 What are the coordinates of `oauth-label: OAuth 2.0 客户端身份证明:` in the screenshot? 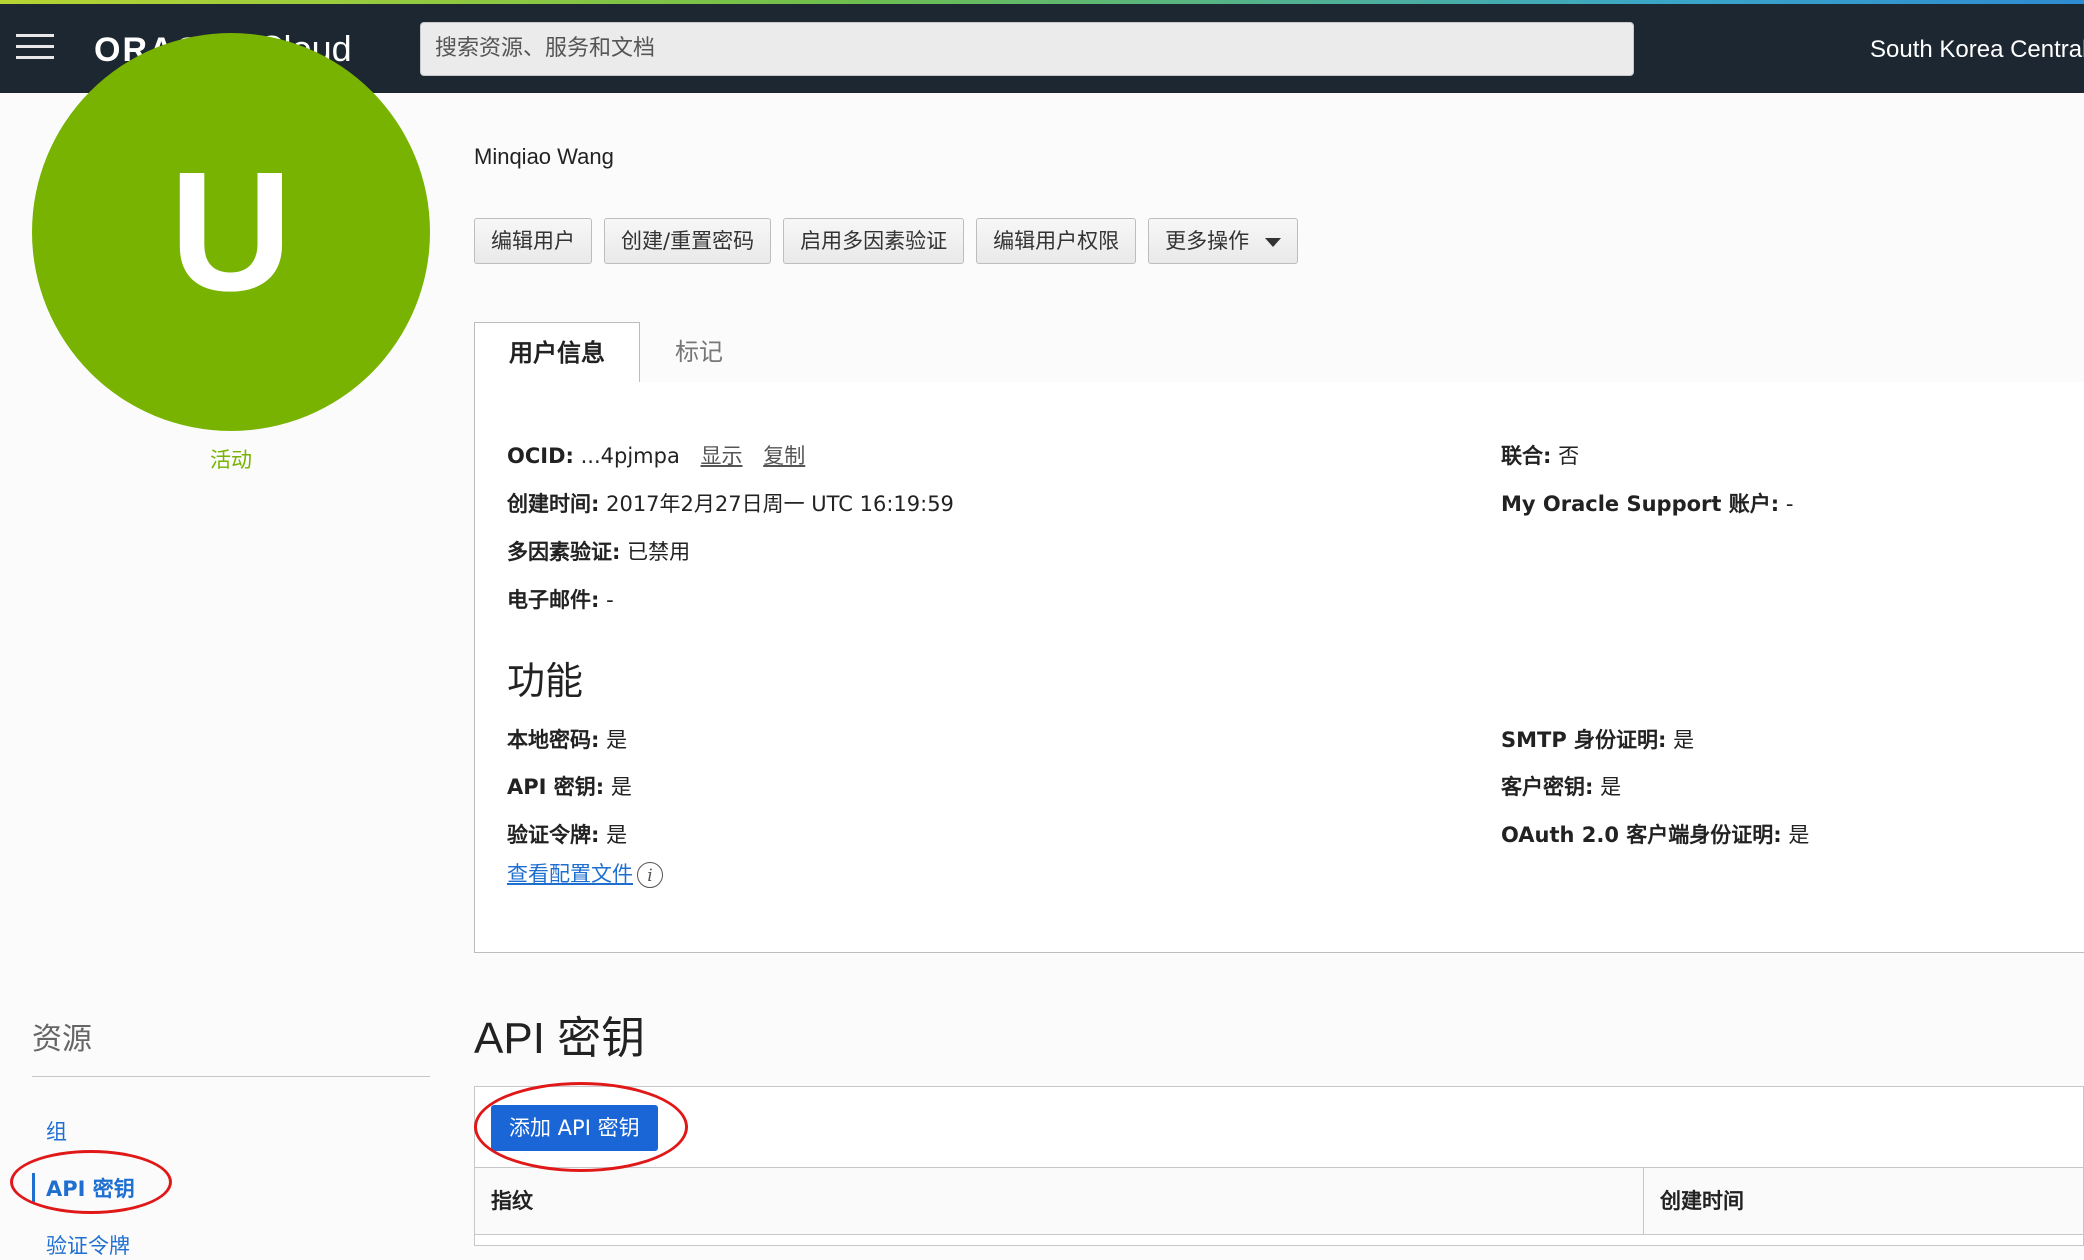 It's located at (1641, 835).